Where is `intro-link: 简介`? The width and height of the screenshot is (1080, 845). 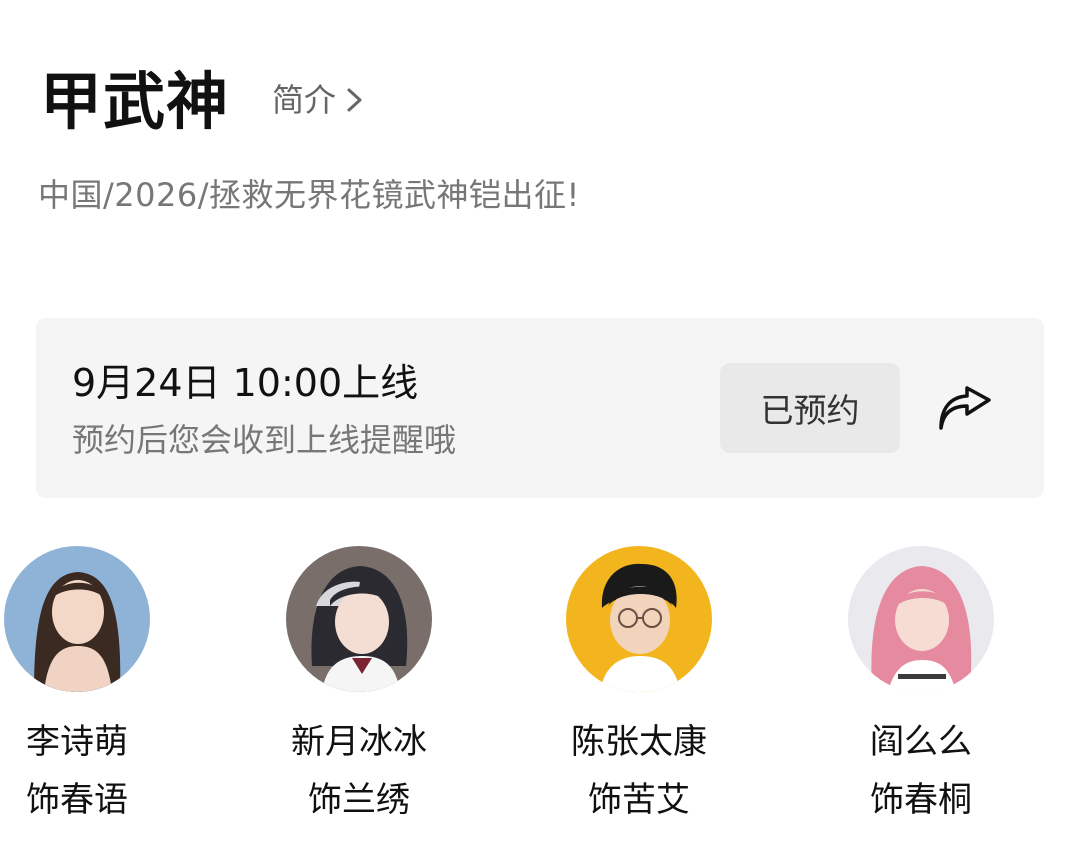
intro-link: 简介 is located at coordinates (319, 100).